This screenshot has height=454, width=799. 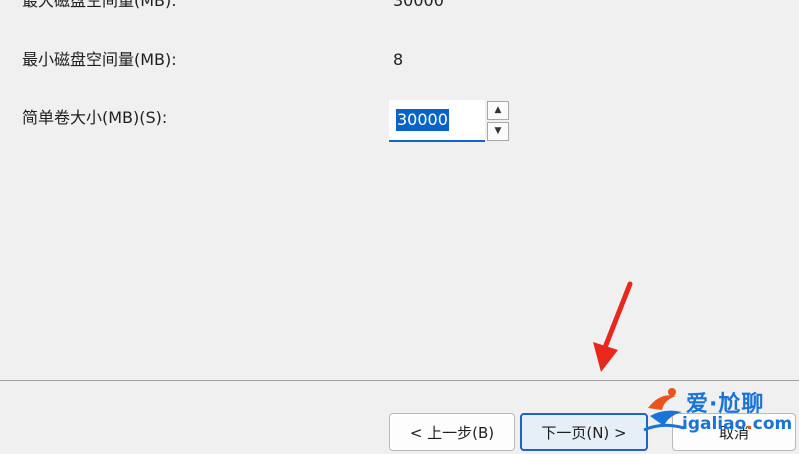 I want to click on spin-up-button: ▲, so click(x=498, y=110).